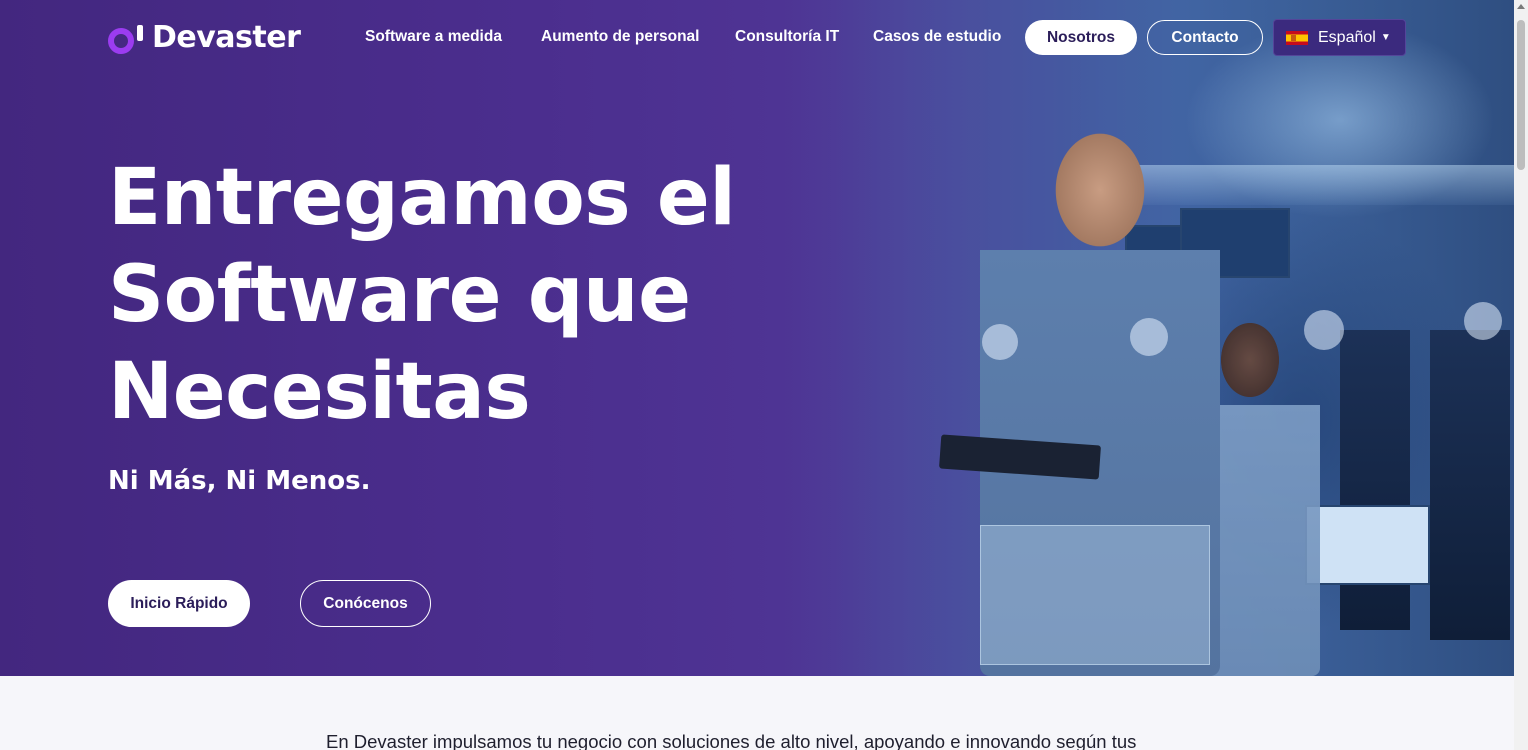  I want to click on transparent-screen, so click(1095, 595).